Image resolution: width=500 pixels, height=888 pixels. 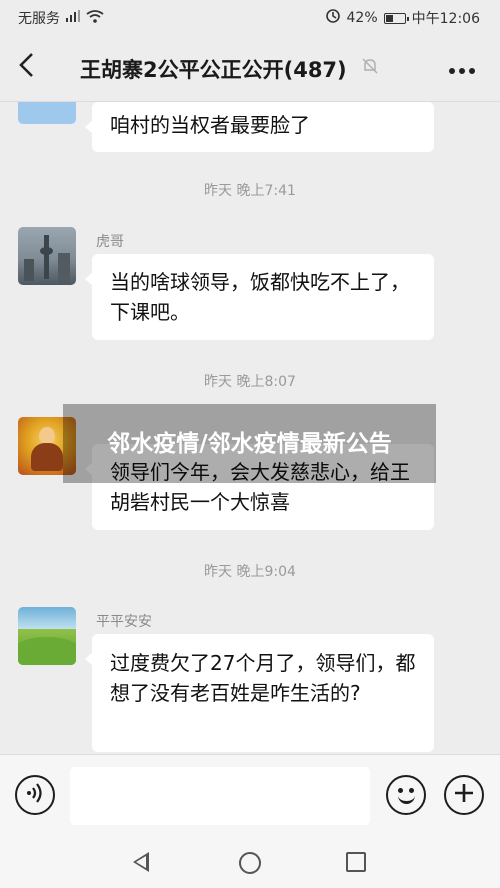 I want to click on more-button, so click(x=462, y=67).